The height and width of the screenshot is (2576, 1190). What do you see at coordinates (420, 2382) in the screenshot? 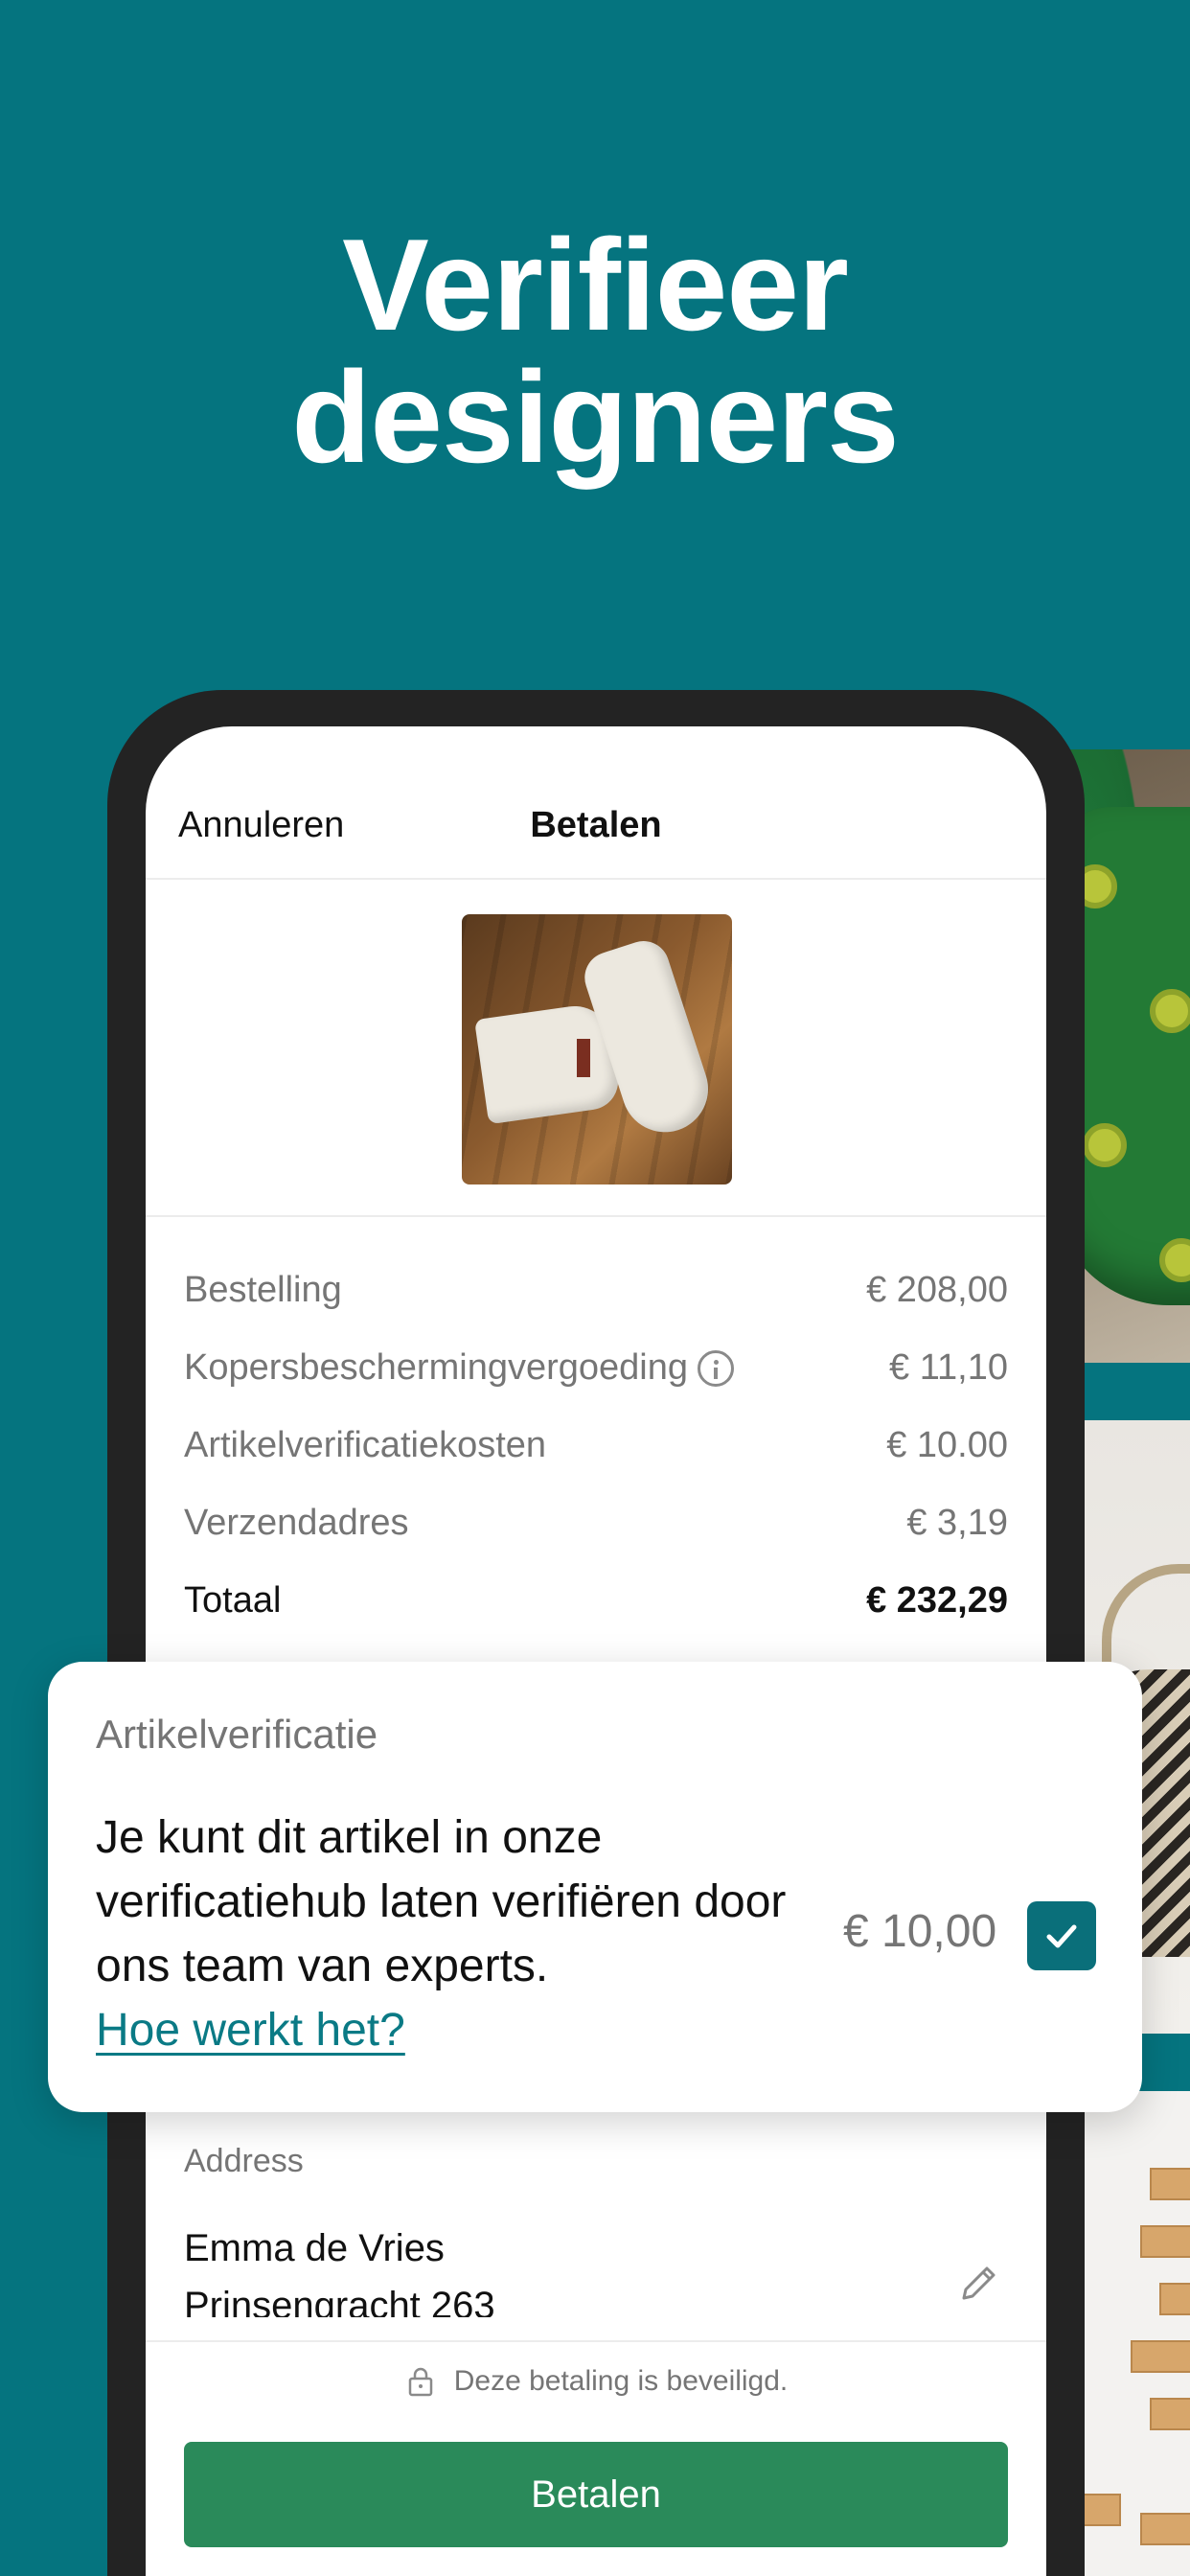
I see `lock-icon` at bounding box center [420, 2382].